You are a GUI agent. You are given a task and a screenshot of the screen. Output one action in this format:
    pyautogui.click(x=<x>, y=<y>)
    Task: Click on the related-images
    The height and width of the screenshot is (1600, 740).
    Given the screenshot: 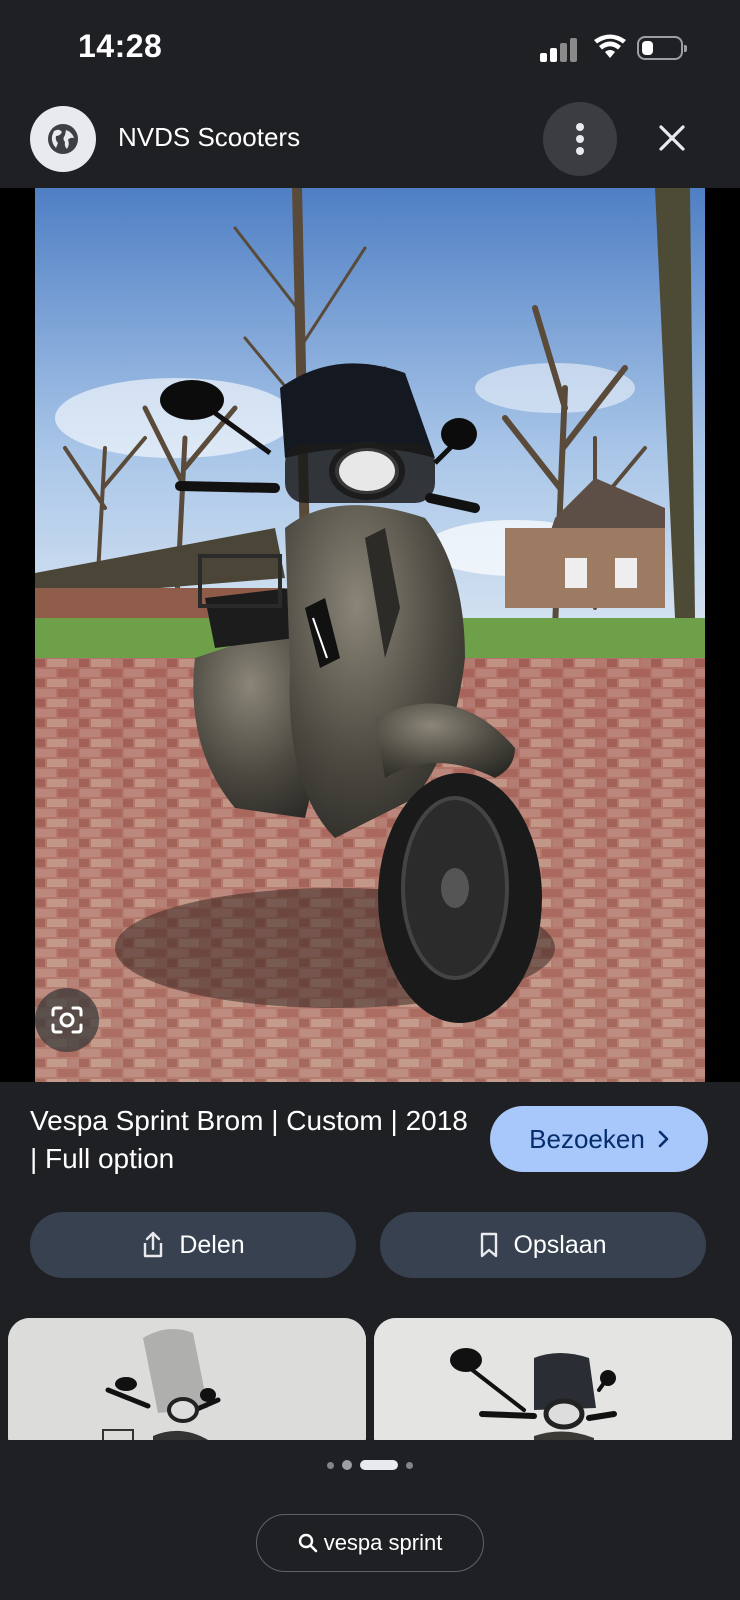 What is the action you would take?
    pyautogui.click(x=370, y=1379)
    